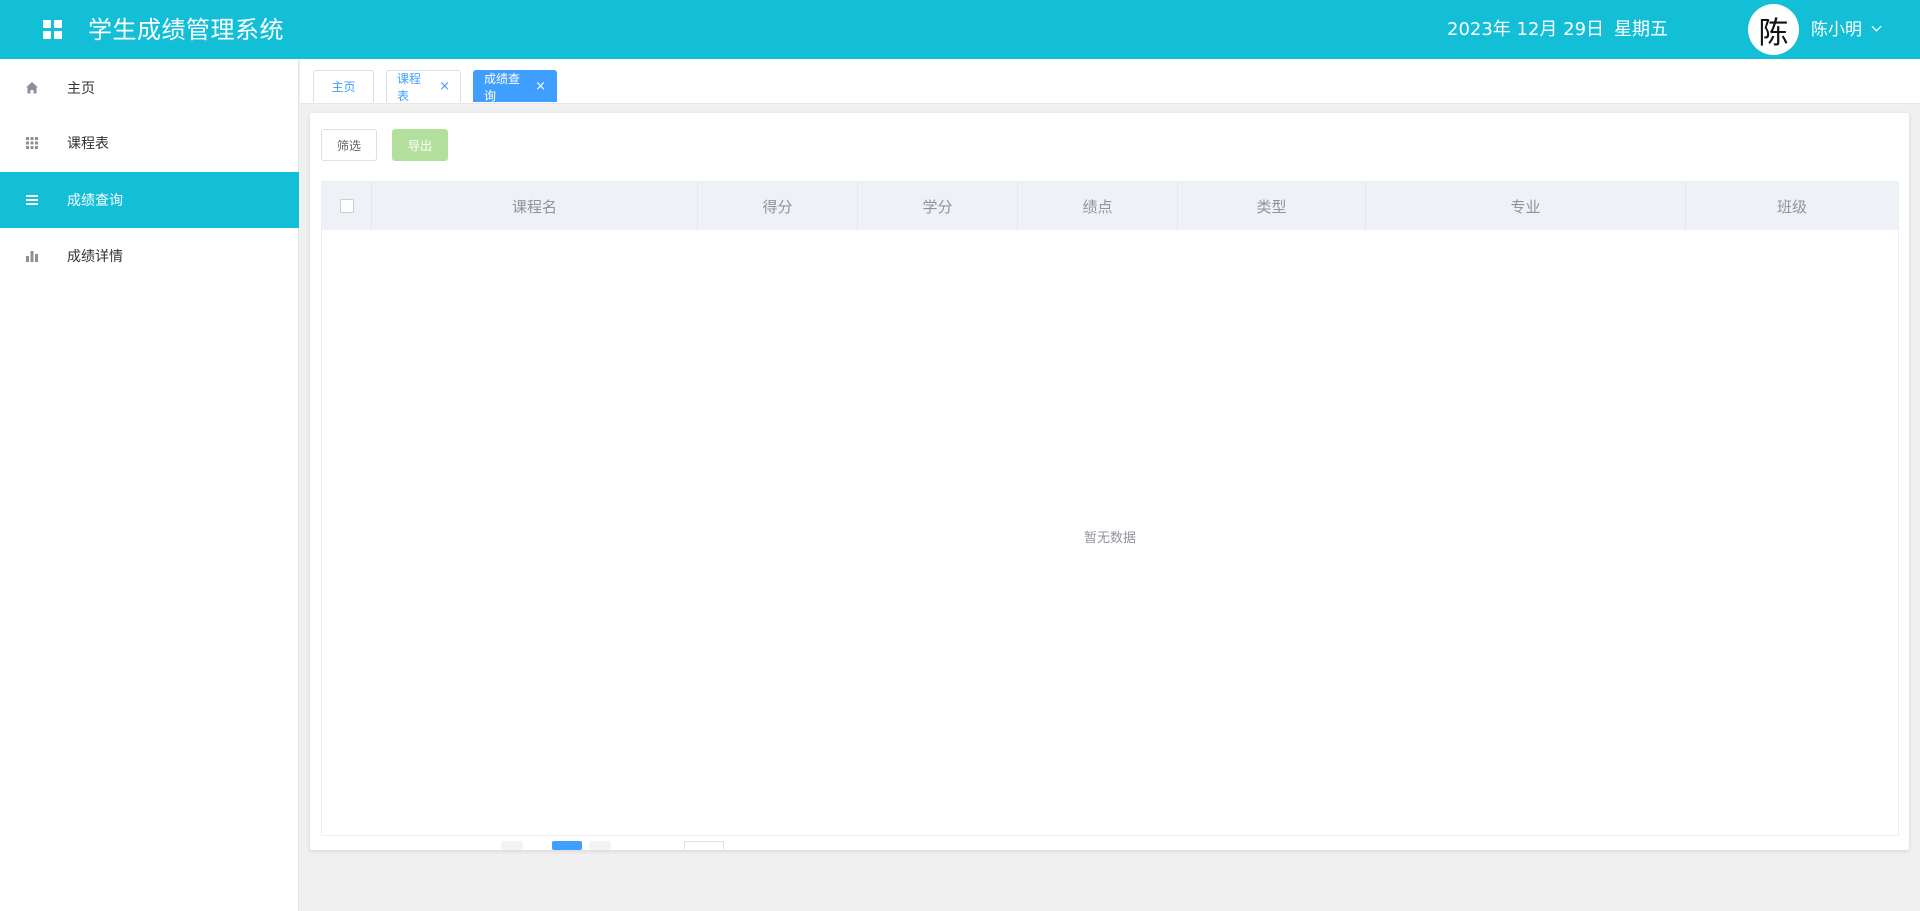  I want to click on current-date: 2023年 12月 29日, so click(1526, 29).